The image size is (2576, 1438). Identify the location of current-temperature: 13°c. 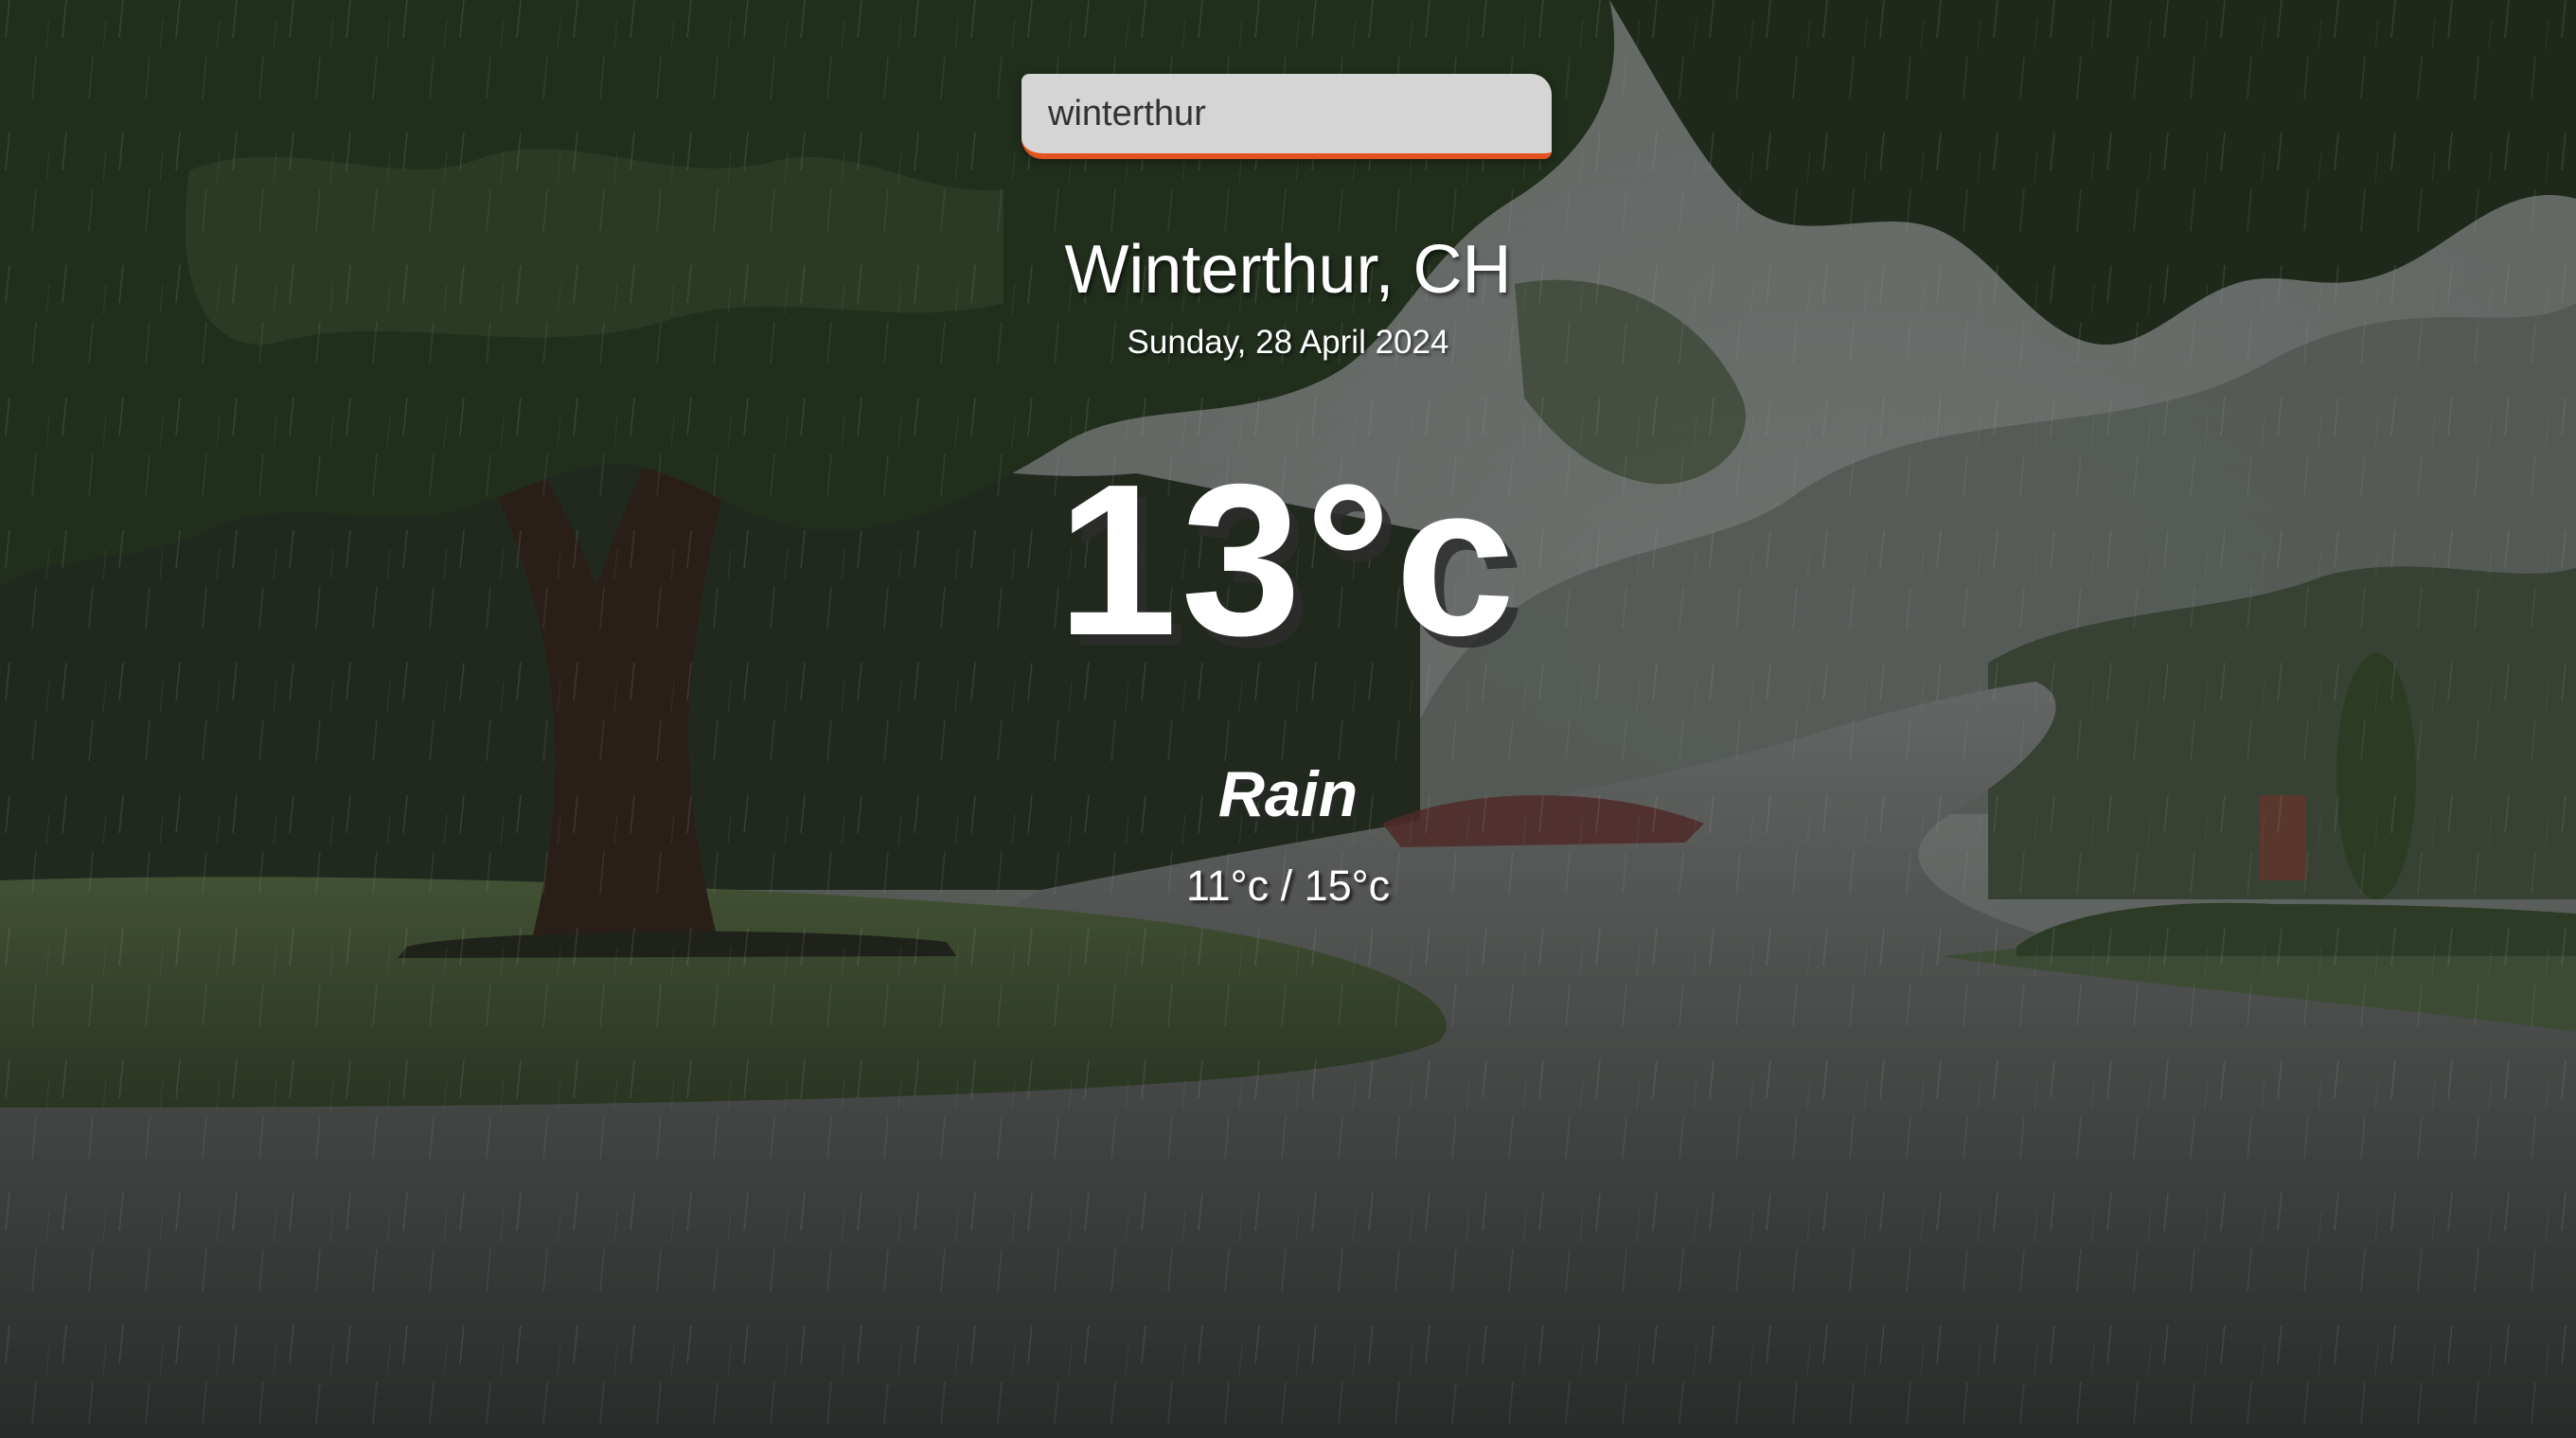
(1288, 560).